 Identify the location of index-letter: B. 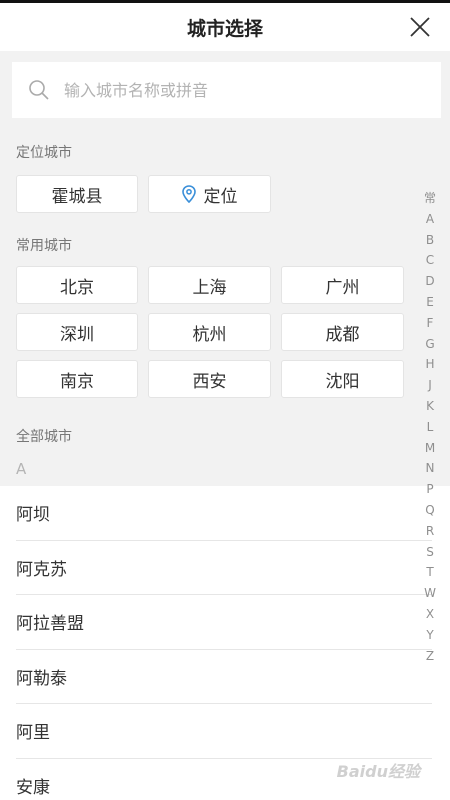
(430, 240).